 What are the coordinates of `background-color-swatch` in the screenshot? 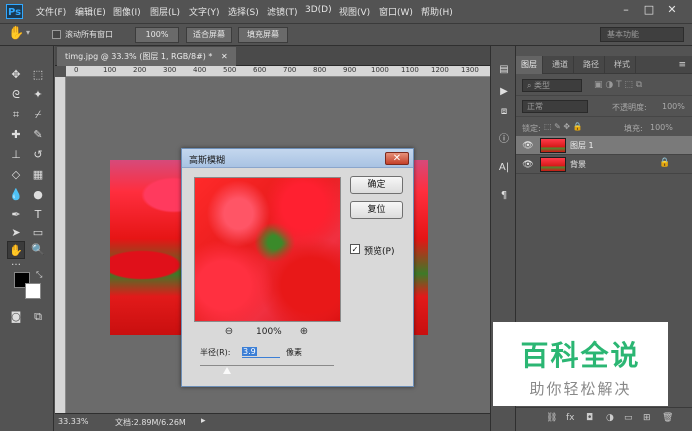 It's located at (33, 291).